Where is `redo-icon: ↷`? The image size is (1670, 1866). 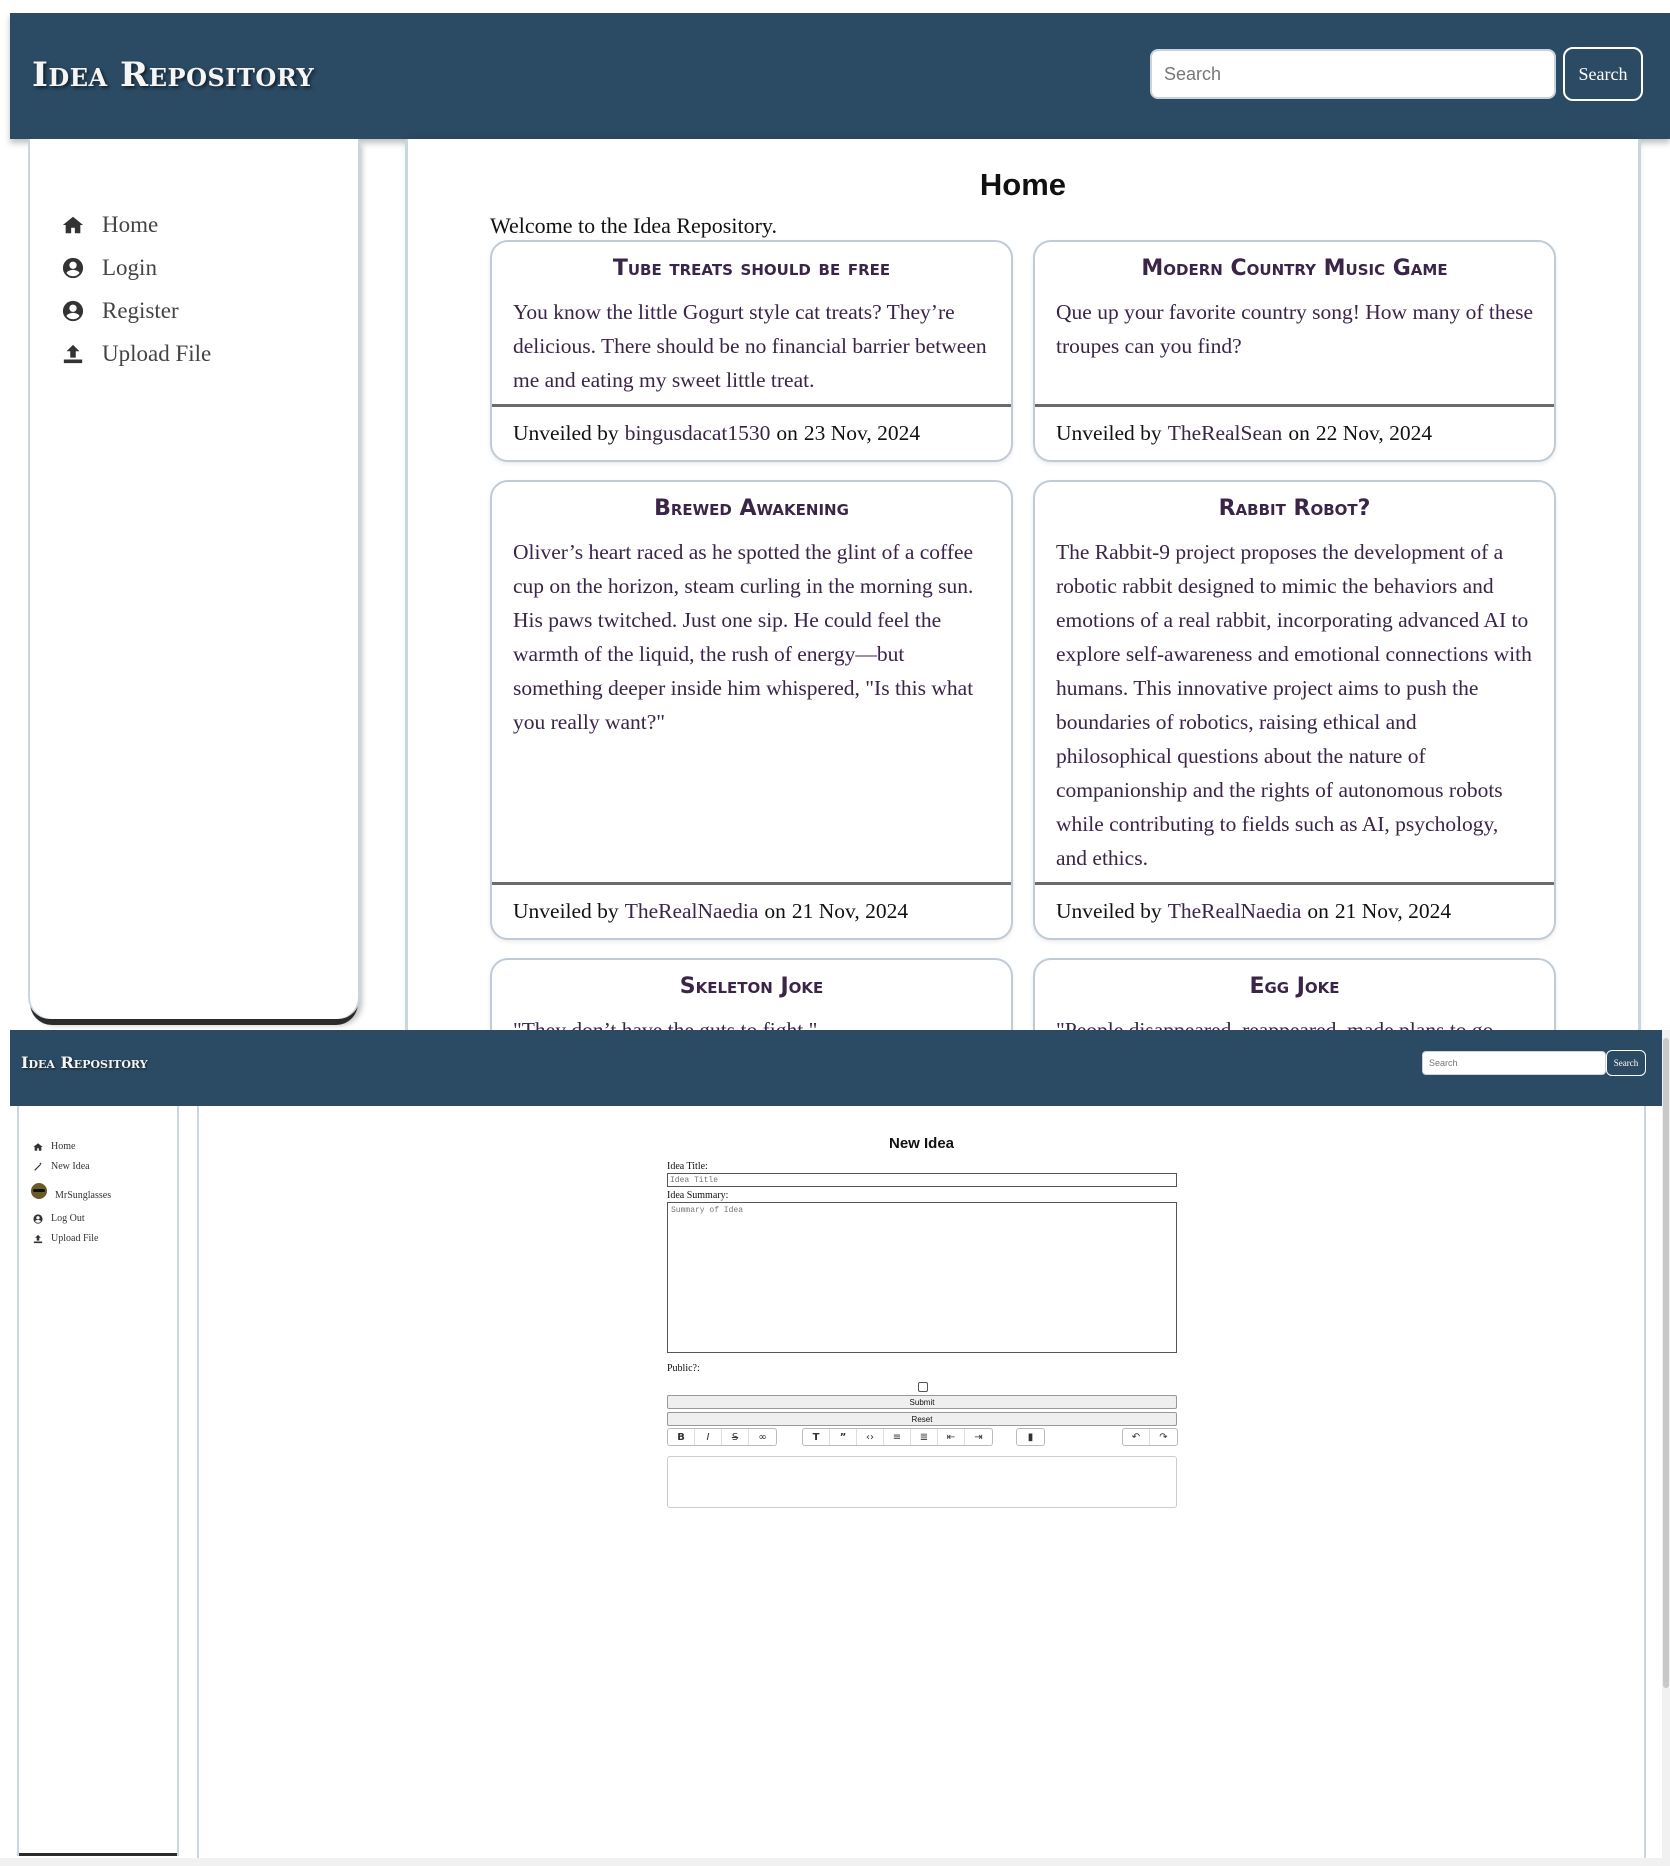 redo-icon: ↷ is located at coordinates (1163, 1437).